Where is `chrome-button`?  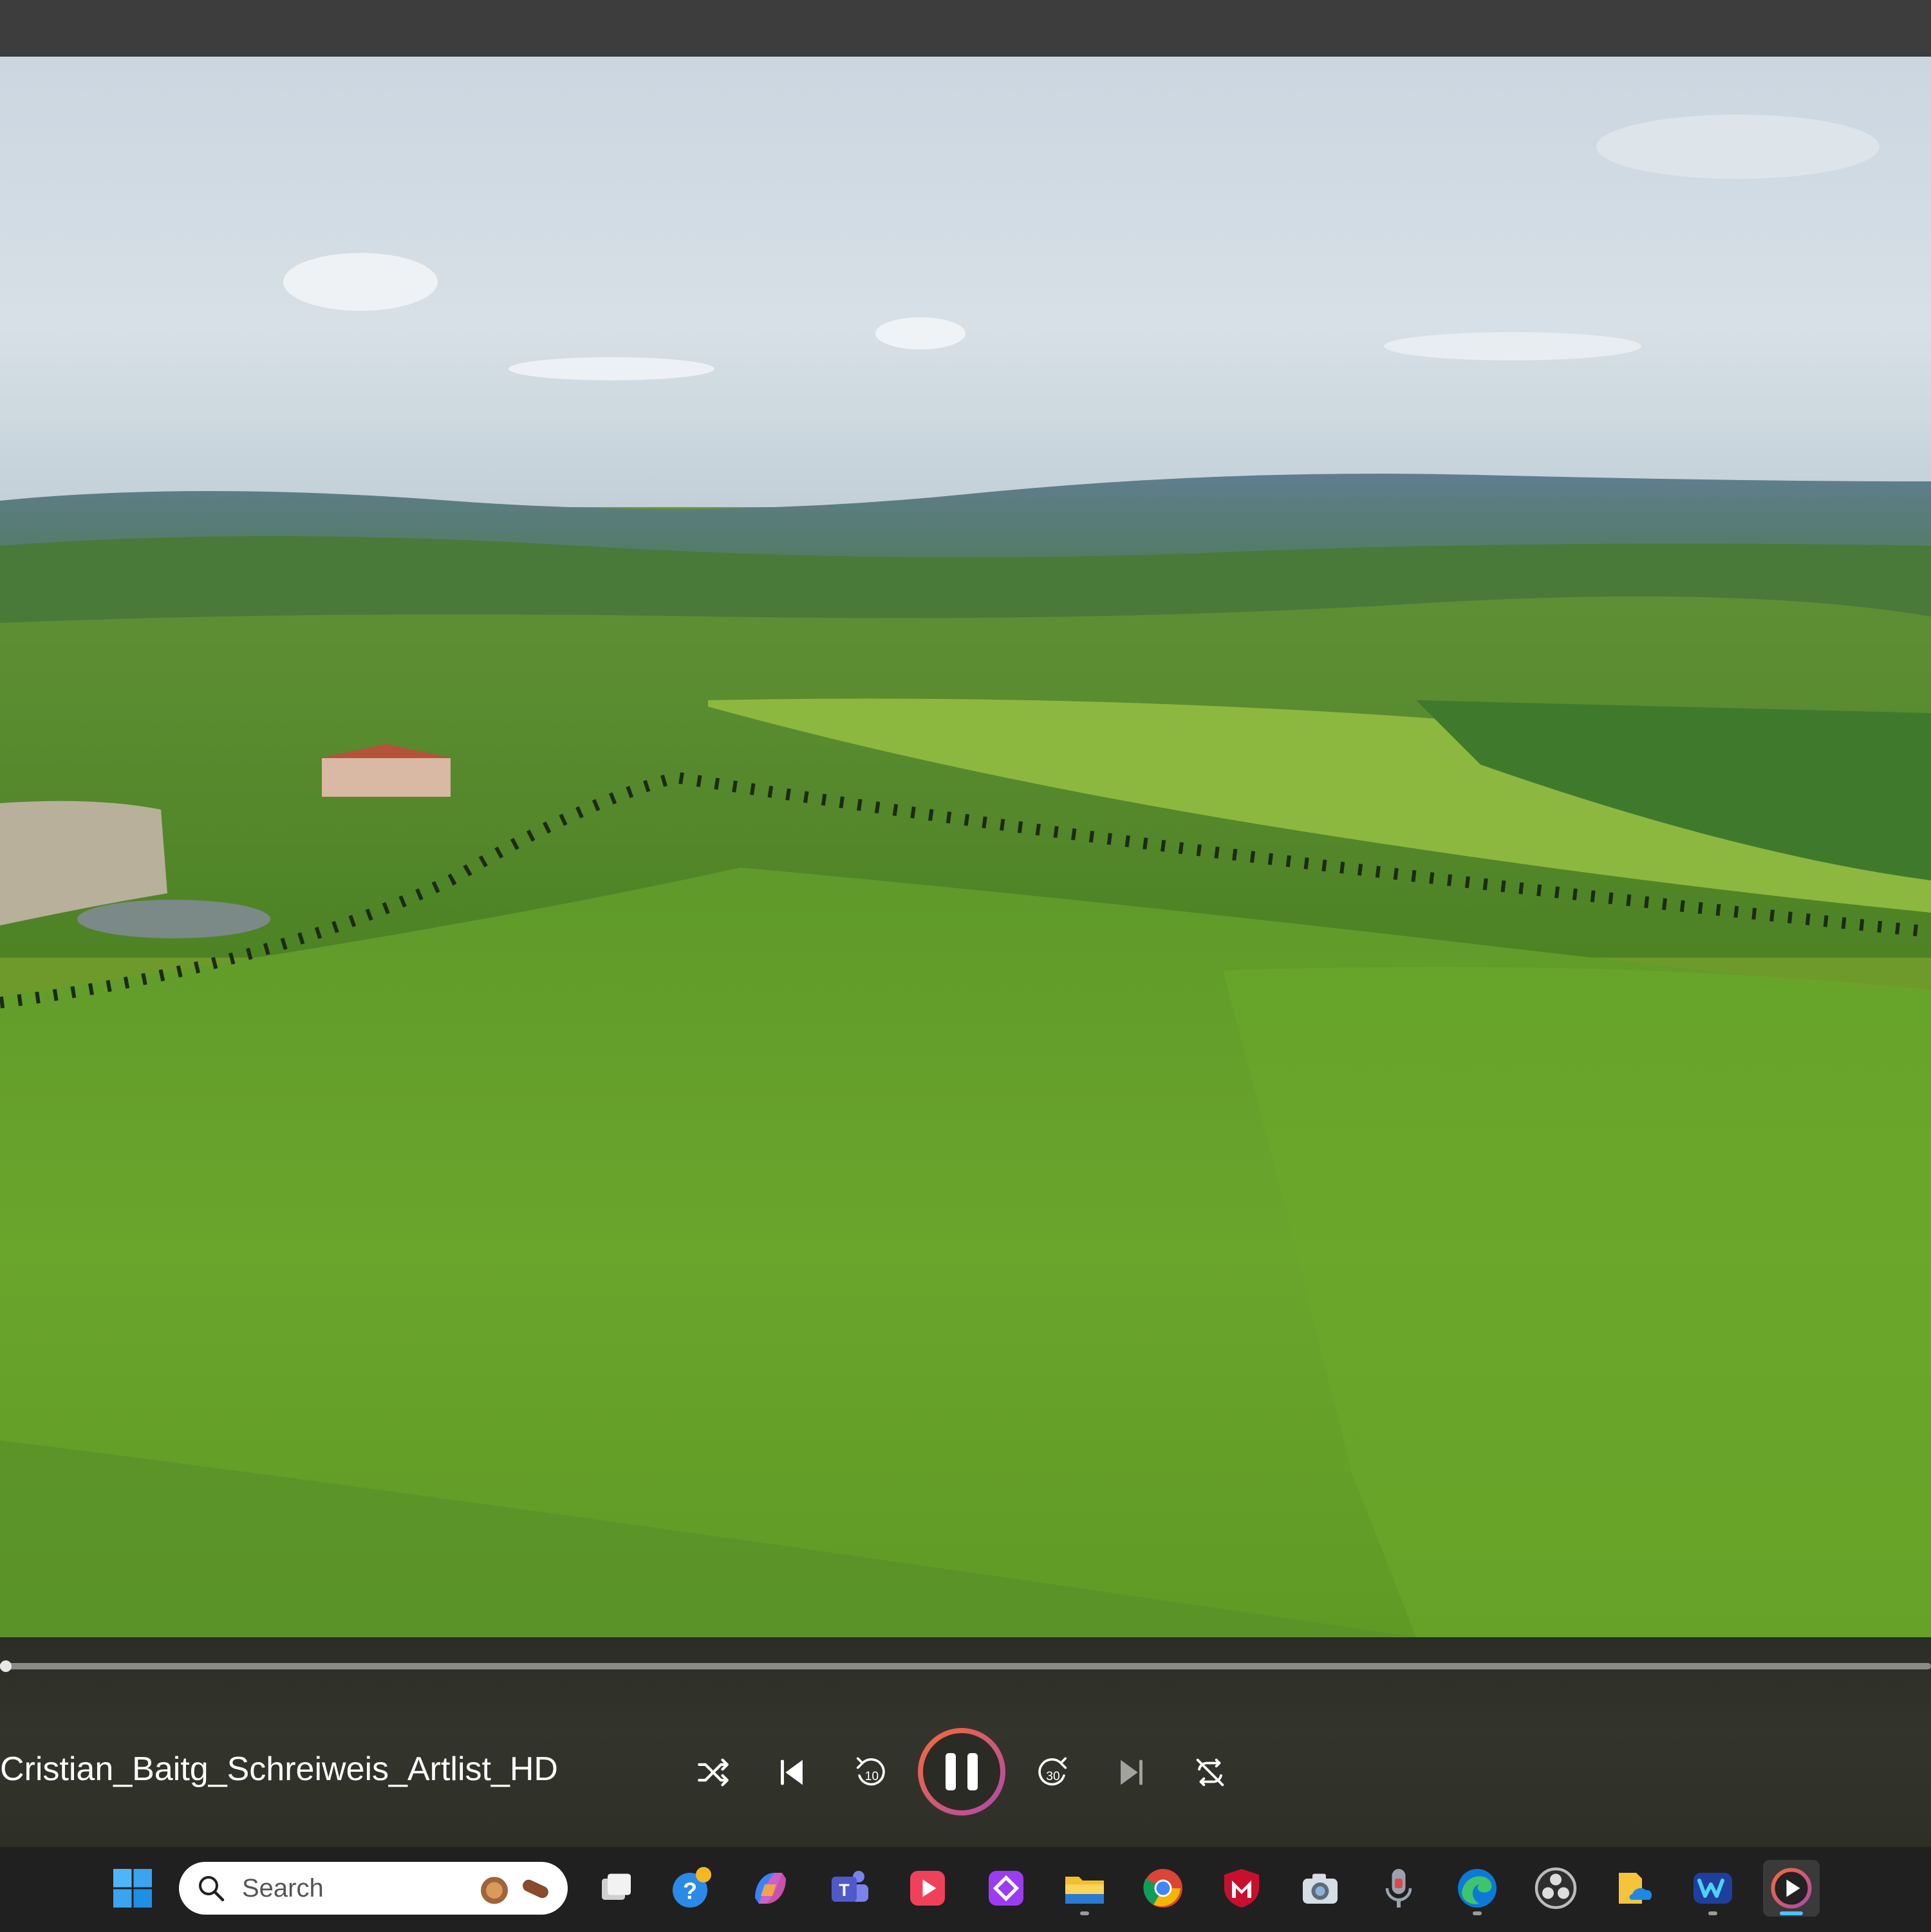
chrome-button is located at coordinates (1163, 1888).